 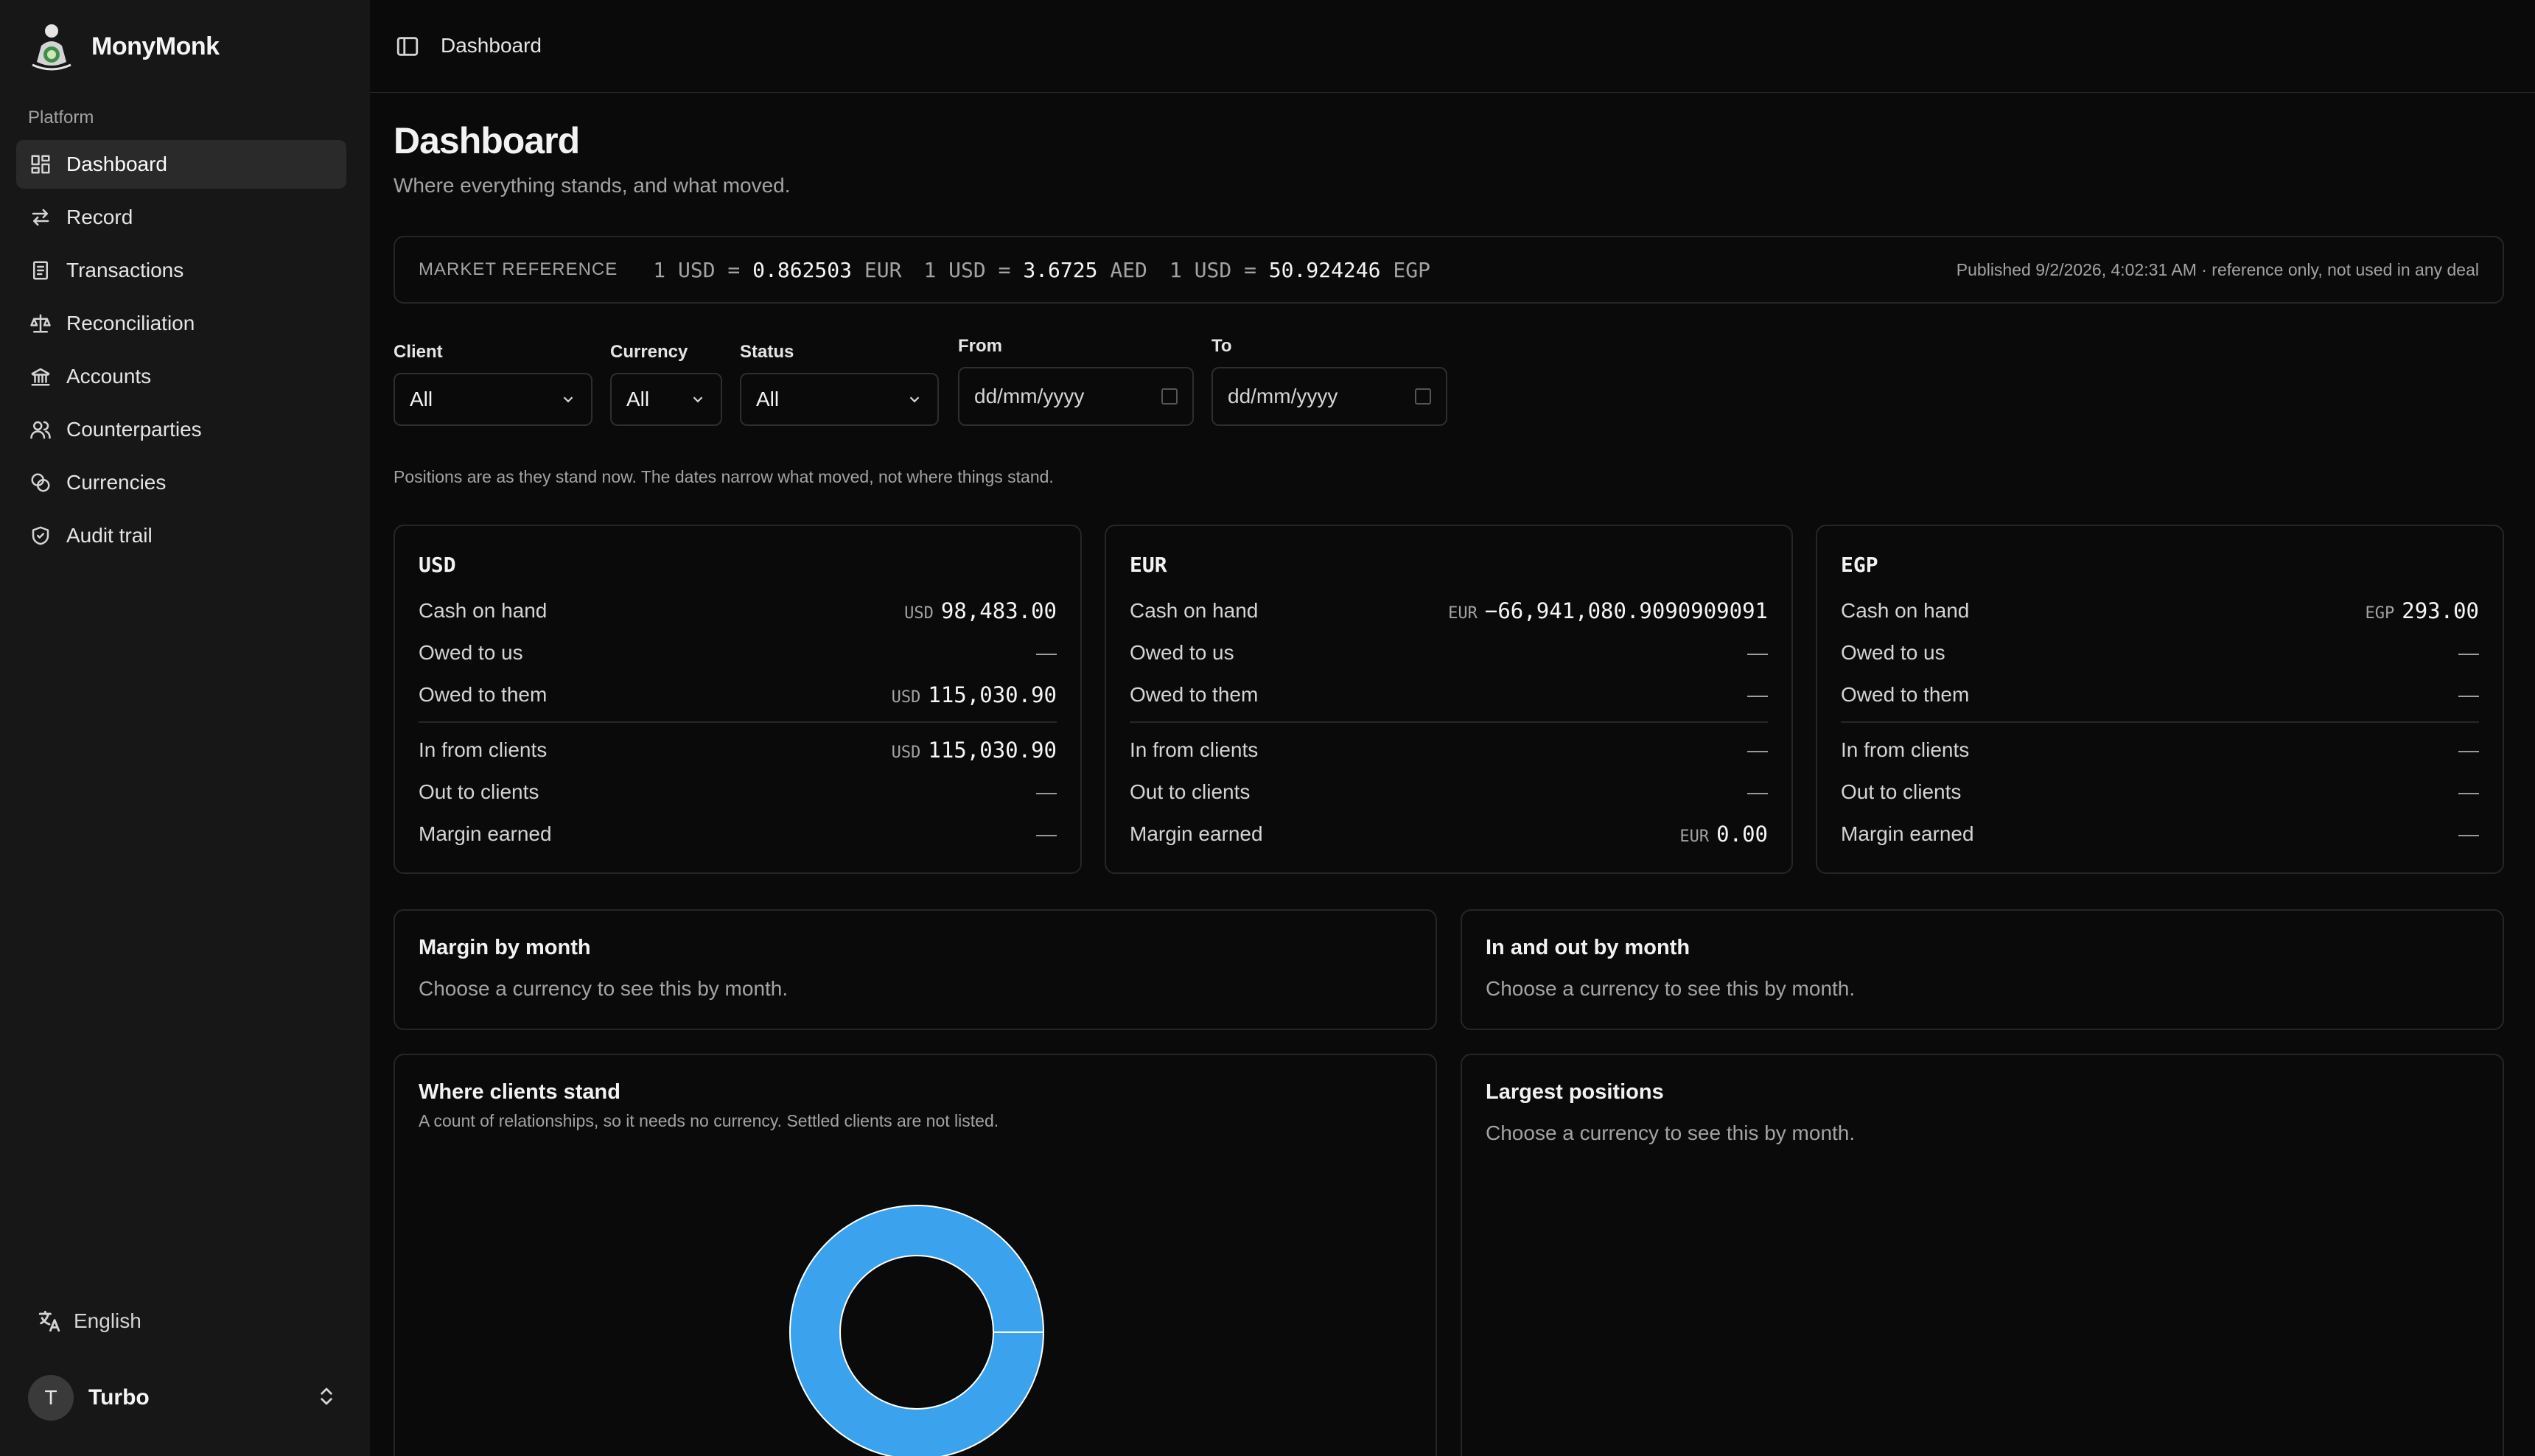 I want to click on sidebar-item-transactions: Transactions, so click(x=181, y=270).